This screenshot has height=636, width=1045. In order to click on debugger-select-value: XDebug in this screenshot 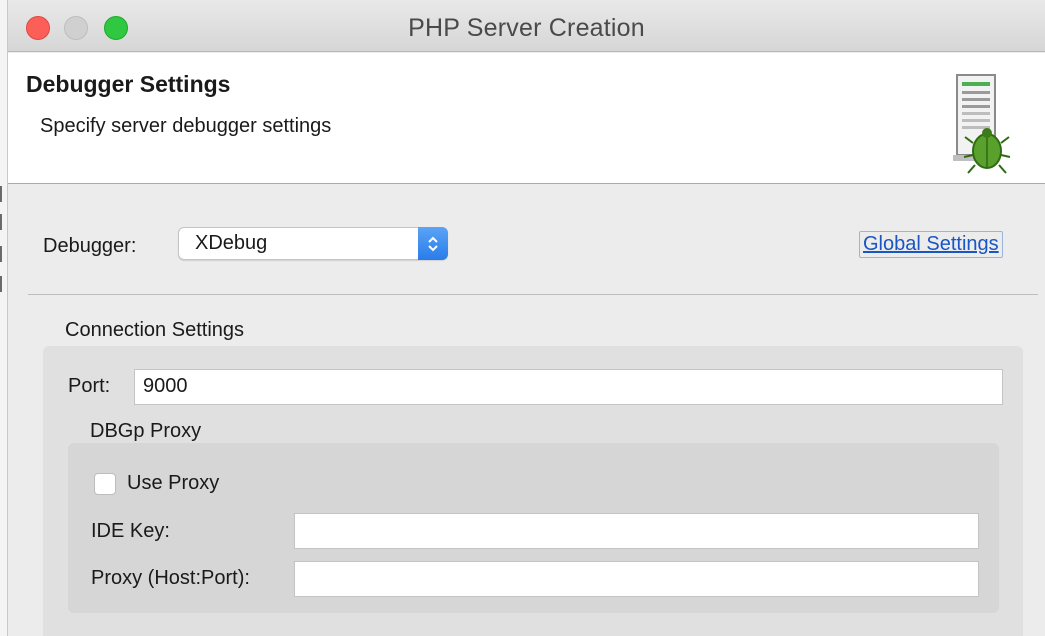, I will do `click(231, 243)`.